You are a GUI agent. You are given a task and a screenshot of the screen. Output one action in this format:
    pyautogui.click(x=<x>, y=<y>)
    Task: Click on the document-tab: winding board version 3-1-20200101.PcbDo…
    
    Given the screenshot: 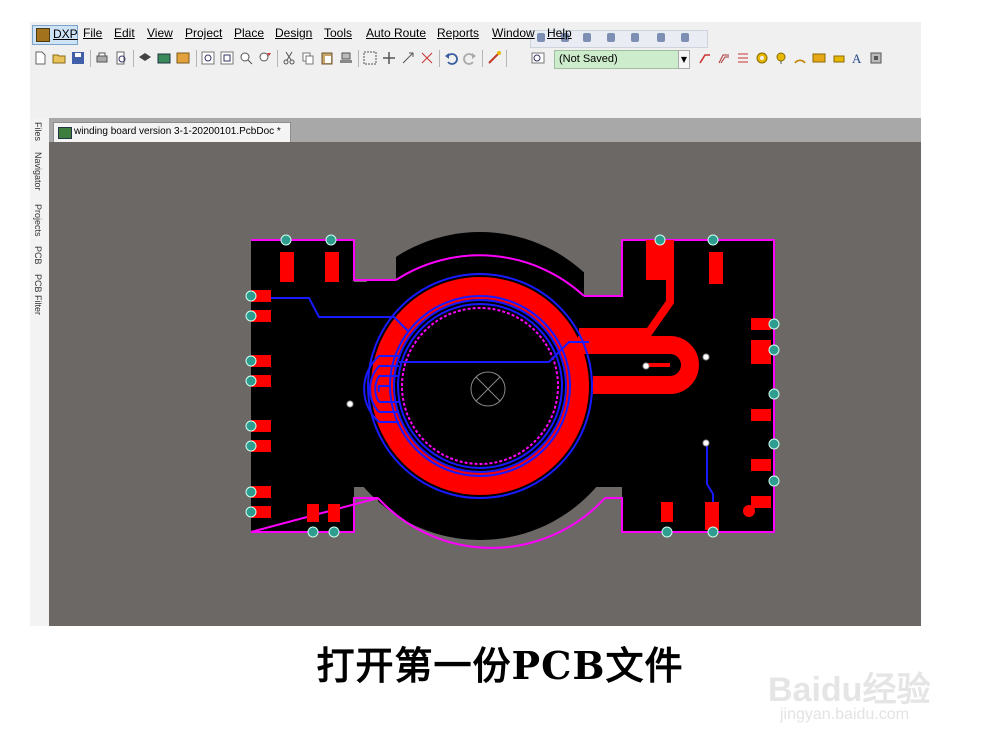 What is the action you would take?
    pyautogui.click(x=172, y=132)
    